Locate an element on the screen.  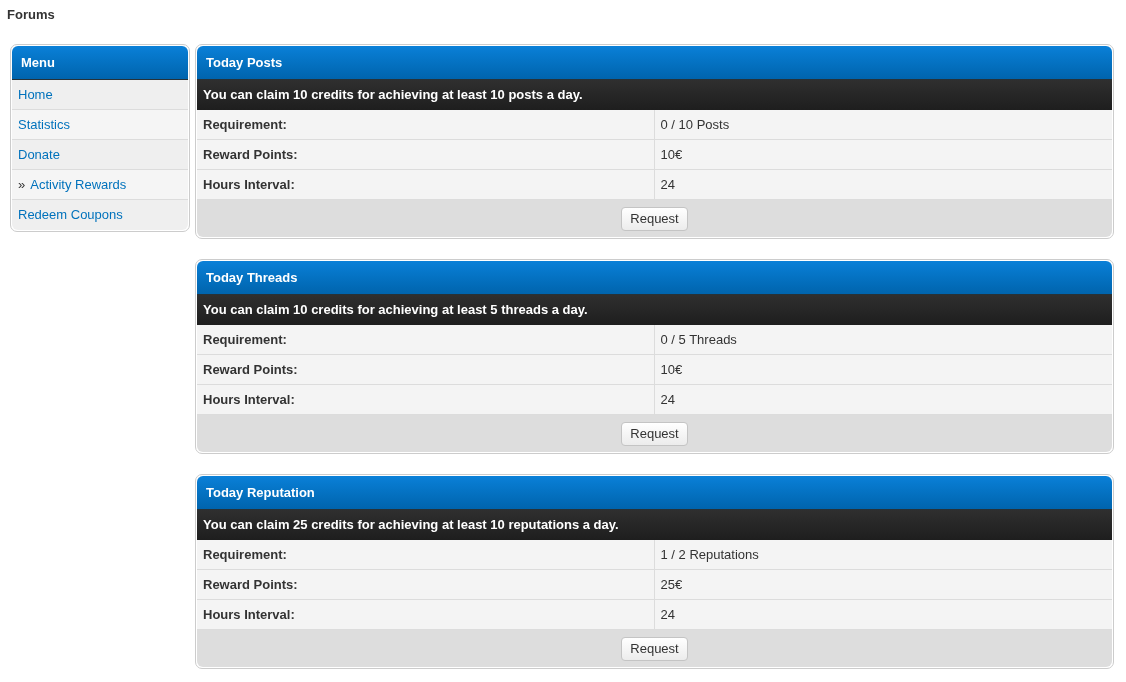
row-value: 0 / 10 Posts is located at coordinates (883, 125).